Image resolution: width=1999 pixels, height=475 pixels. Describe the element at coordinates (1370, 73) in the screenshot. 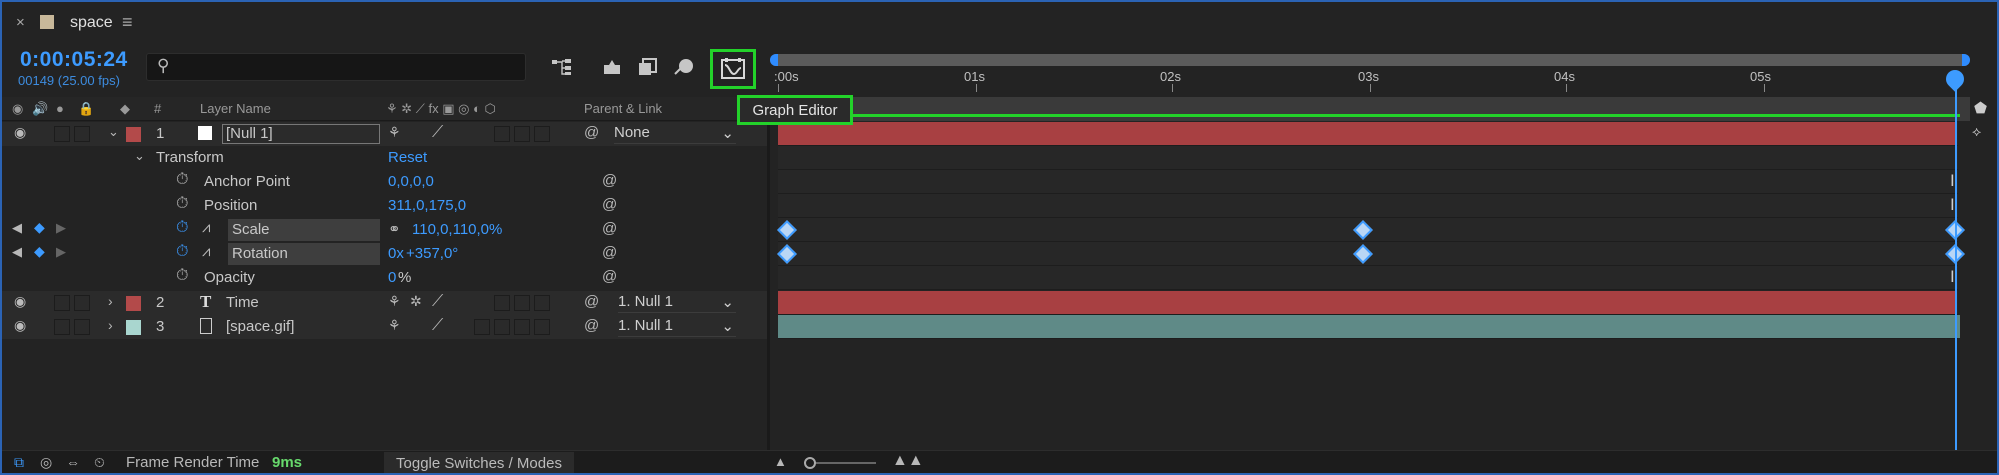

I see `time-ruler: :00s 01s 02s 03s 04s 05s 6s` at that location.